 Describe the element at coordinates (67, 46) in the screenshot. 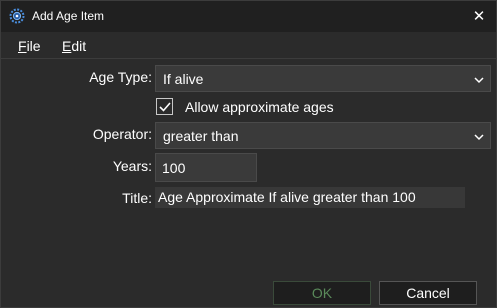

I see `menu-edit-accelerator: E` at that location.